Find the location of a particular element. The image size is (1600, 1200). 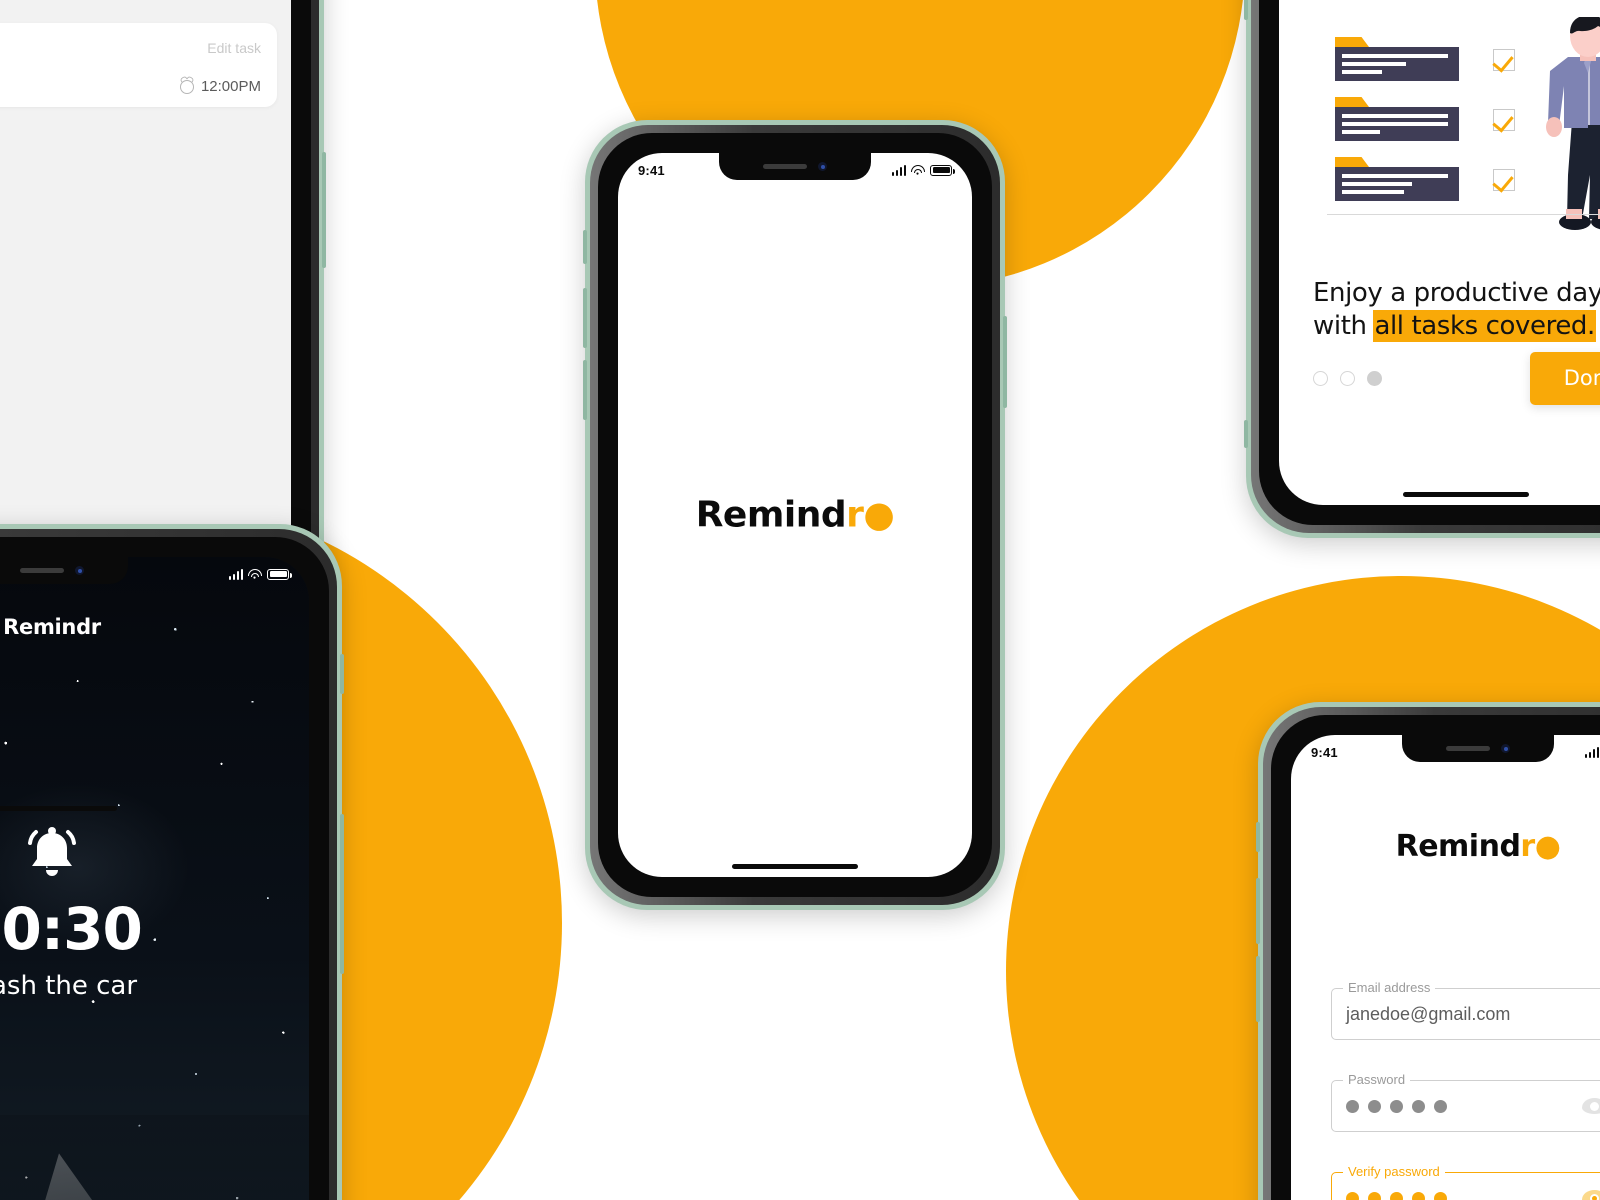

alarm-clock-icon is located at coordinates (186, 86).